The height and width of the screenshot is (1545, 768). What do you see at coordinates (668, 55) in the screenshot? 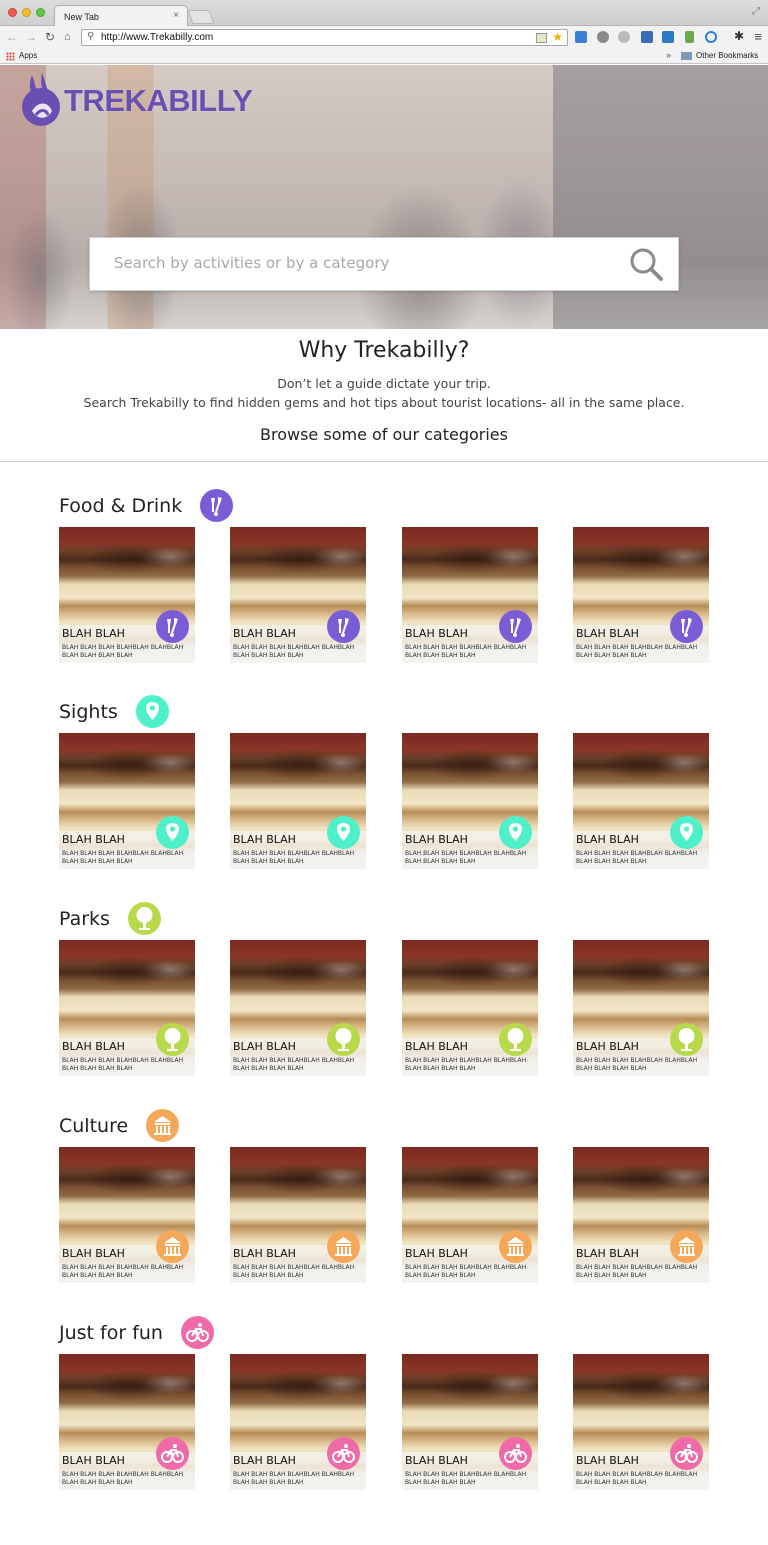
I see `bookmarks-overflow-chevron: »` at bounding box center [668, 55].